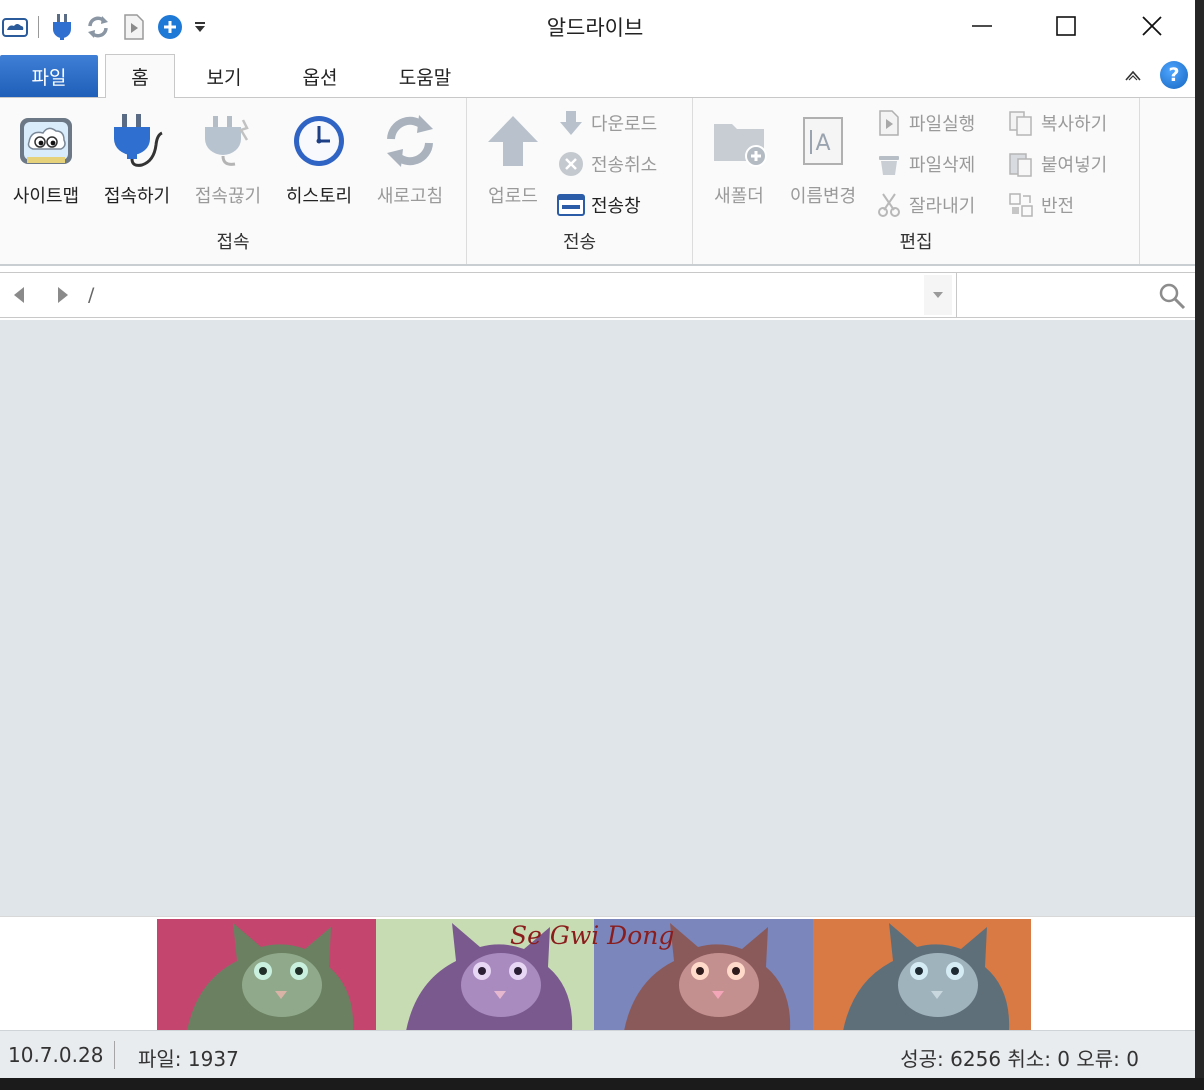 This screenshot has width=1204, height=1090. Describe the element at coordinates (114, 1055) in the screenshot. I see `status-divider` at that location.